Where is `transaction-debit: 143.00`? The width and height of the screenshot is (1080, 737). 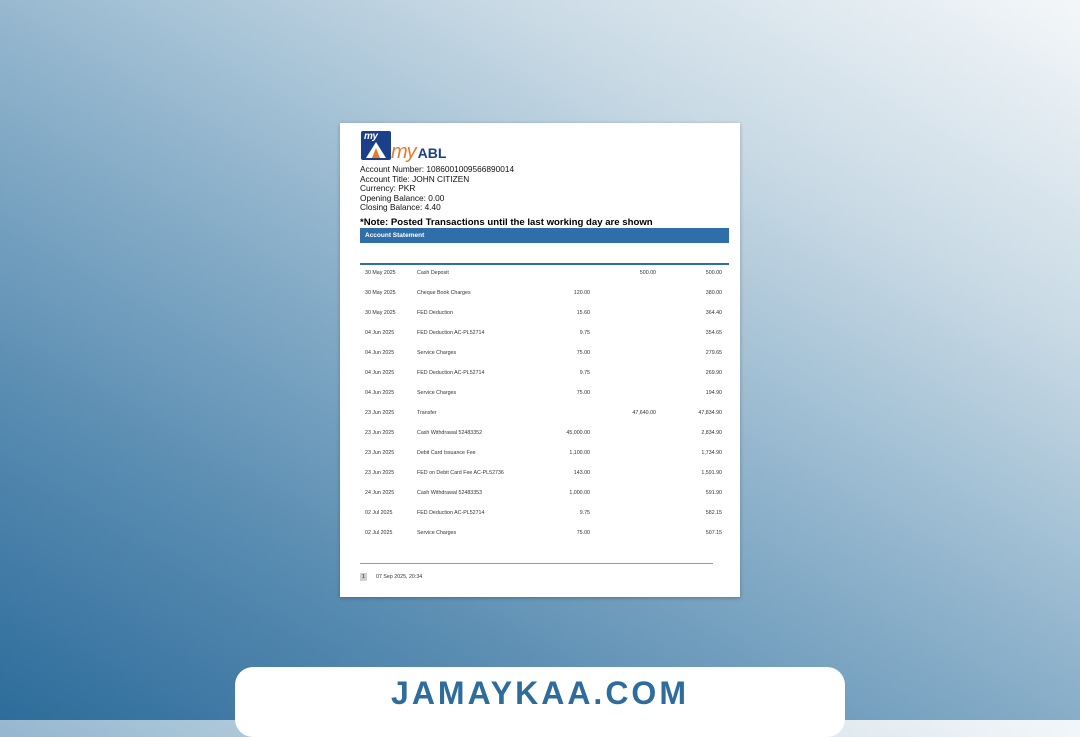
transaction-debit: 143.00 is located at coordinates (581, 473).